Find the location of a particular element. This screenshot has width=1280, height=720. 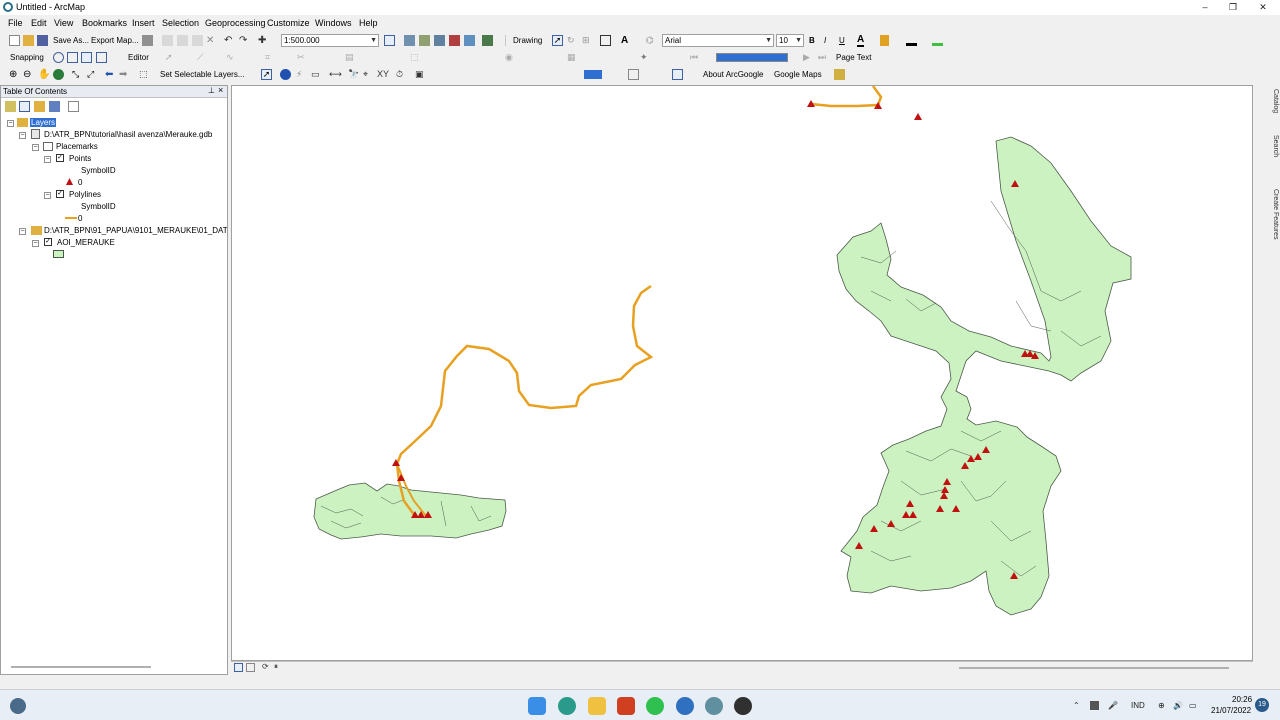

refresh-icon: ⟳ is located at coordinates (267, 667).